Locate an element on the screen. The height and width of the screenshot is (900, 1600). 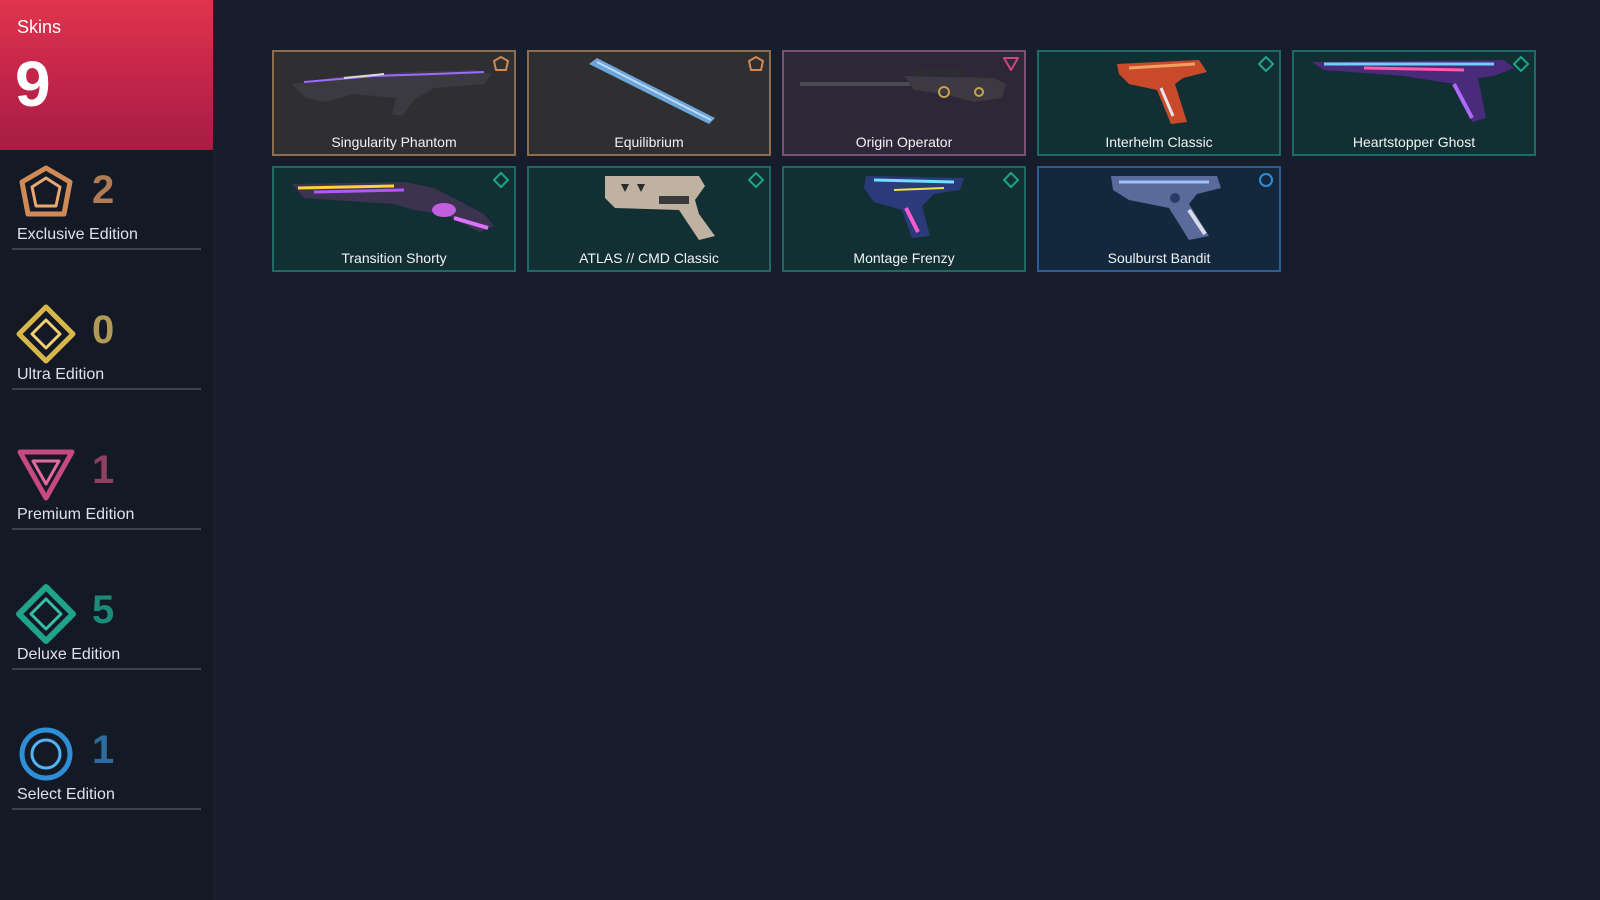
skin-tile-equilibrium: Equilibrium is located at coordinates (649, 103).